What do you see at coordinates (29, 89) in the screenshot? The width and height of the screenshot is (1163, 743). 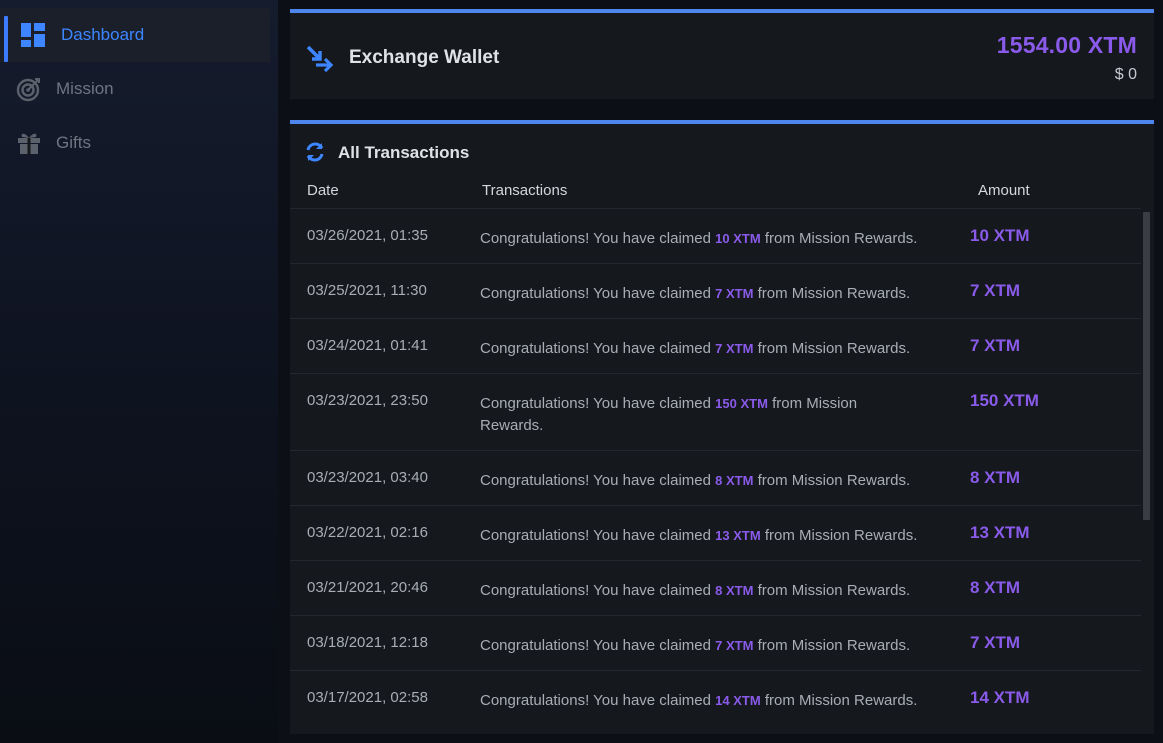 I see `target-icon` at bounding box center [29, 89].